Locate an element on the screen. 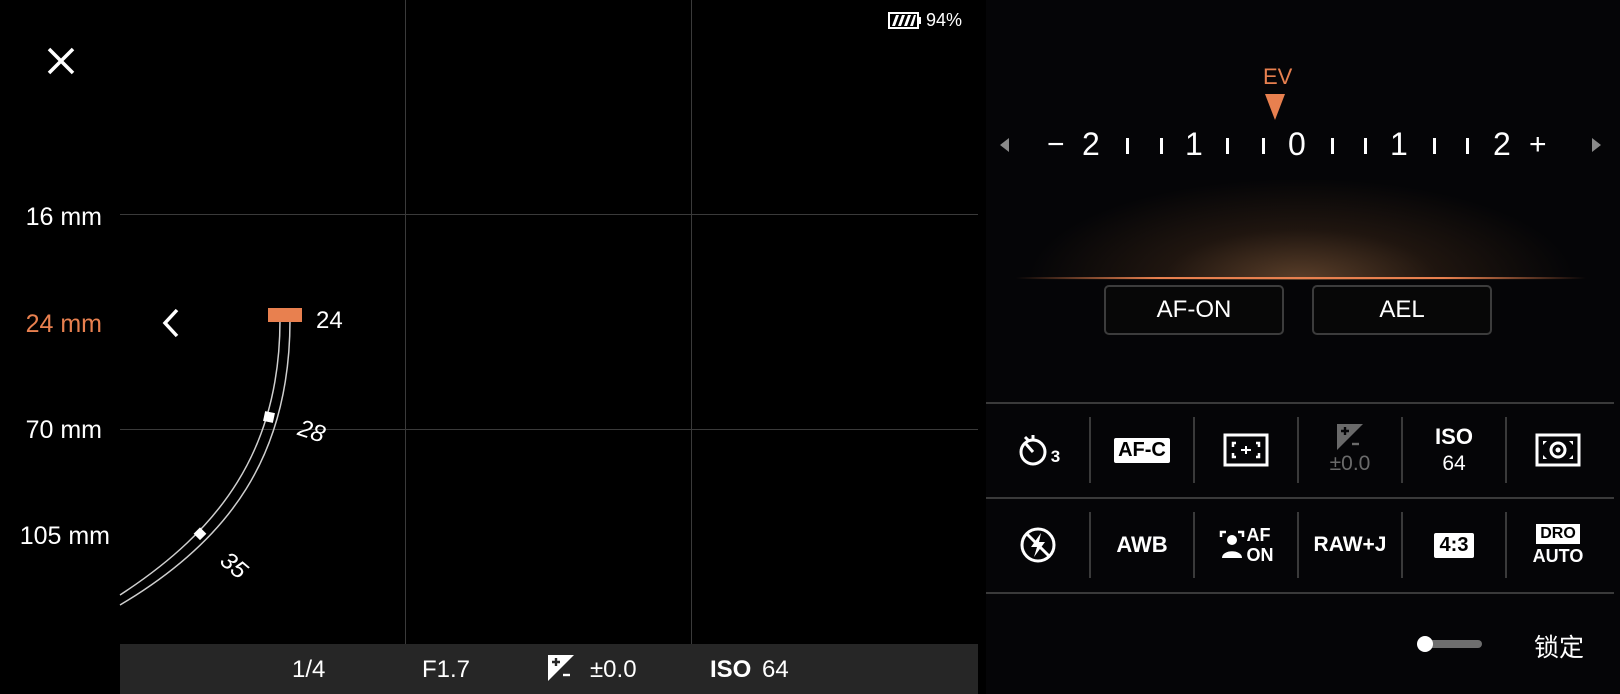 This screenshot has width=1620, height=694. aspect-ratio-label: 4:3 is located at coordinates (1454, 545).